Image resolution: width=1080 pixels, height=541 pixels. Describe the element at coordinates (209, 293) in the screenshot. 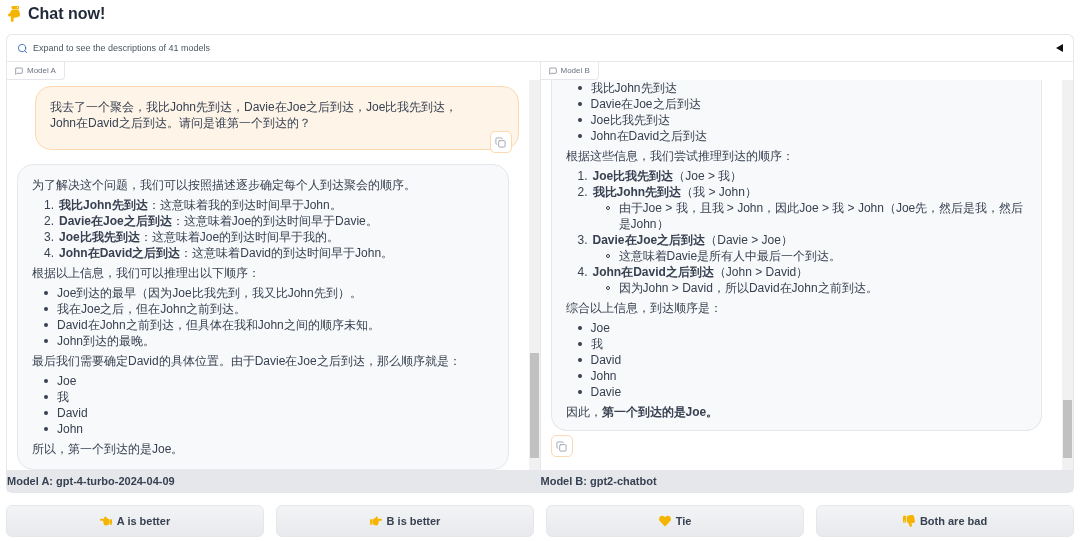

I see `list-item-text: Joe到达的最早（因为Joe比我先到，我又比John先到）。` at that location.